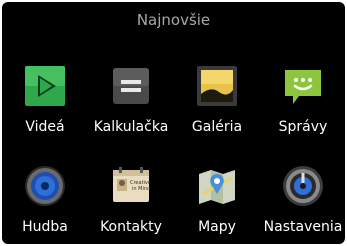 The image size is (347, 246). Describe the element at coordinates (303, 227) in the screenshot. I see `app-label: Nastavenia` at that location.